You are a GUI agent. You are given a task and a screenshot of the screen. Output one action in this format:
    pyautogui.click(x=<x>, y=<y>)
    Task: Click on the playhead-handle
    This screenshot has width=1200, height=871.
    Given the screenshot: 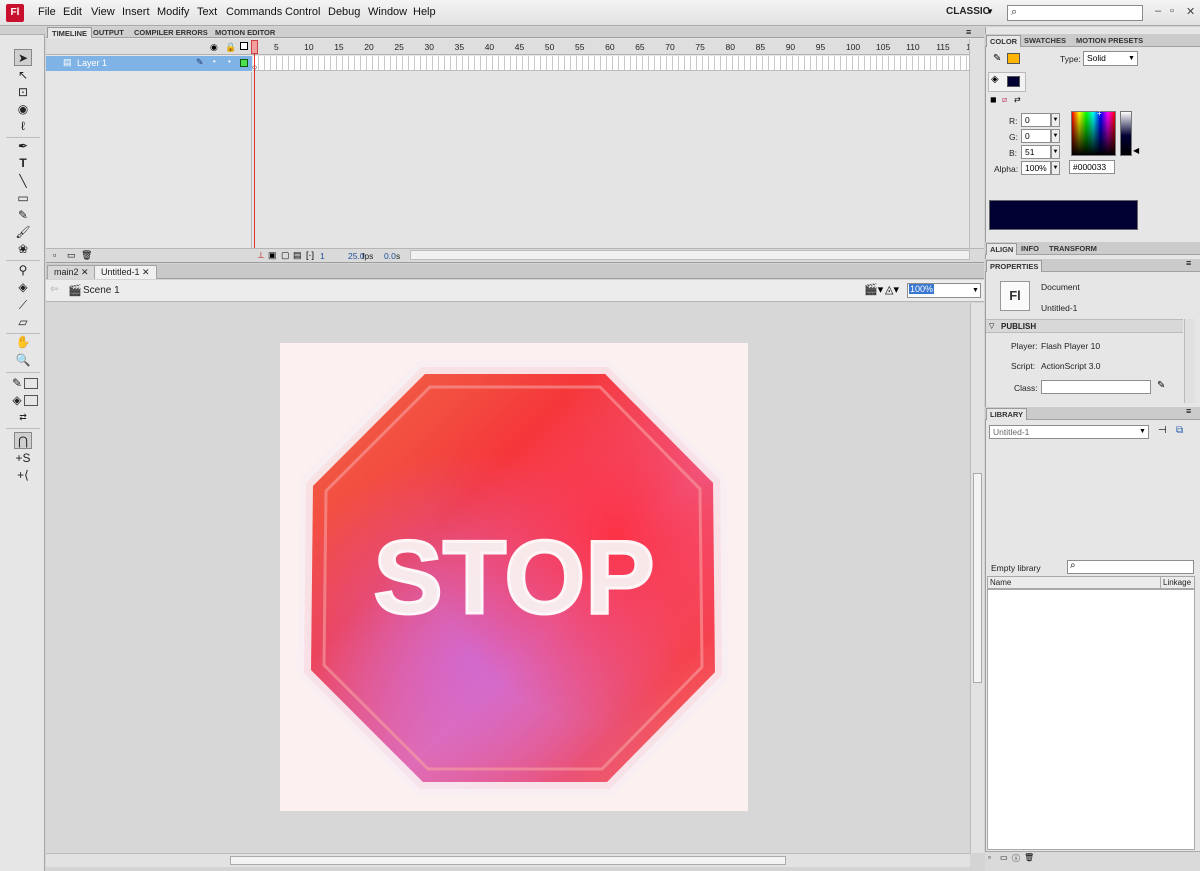 What is the action you would take?
    pyautogui.click(x=254, y=47)
    